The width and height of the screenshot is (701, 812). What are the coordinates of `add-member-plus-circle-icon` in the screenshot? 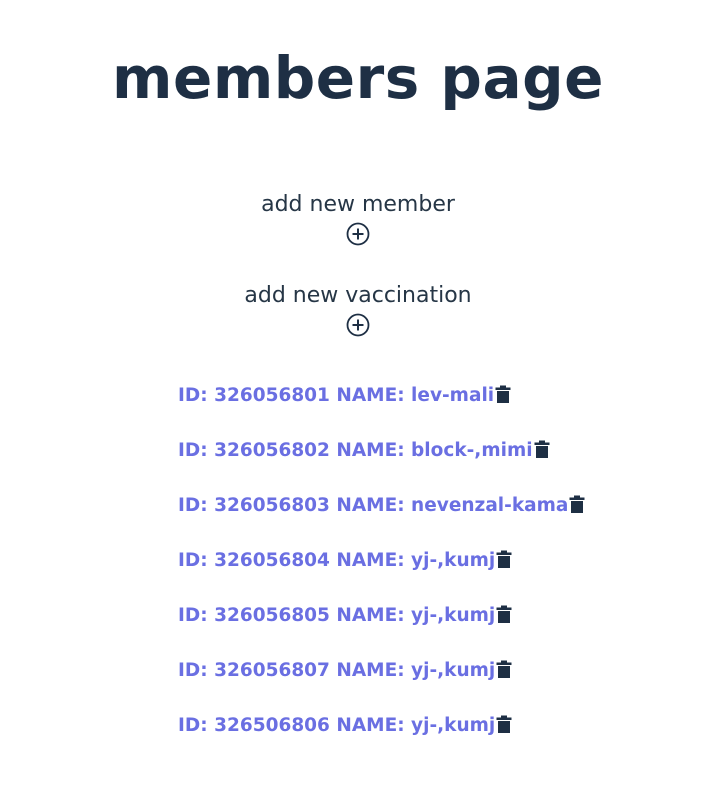 It's located at (358, 234).